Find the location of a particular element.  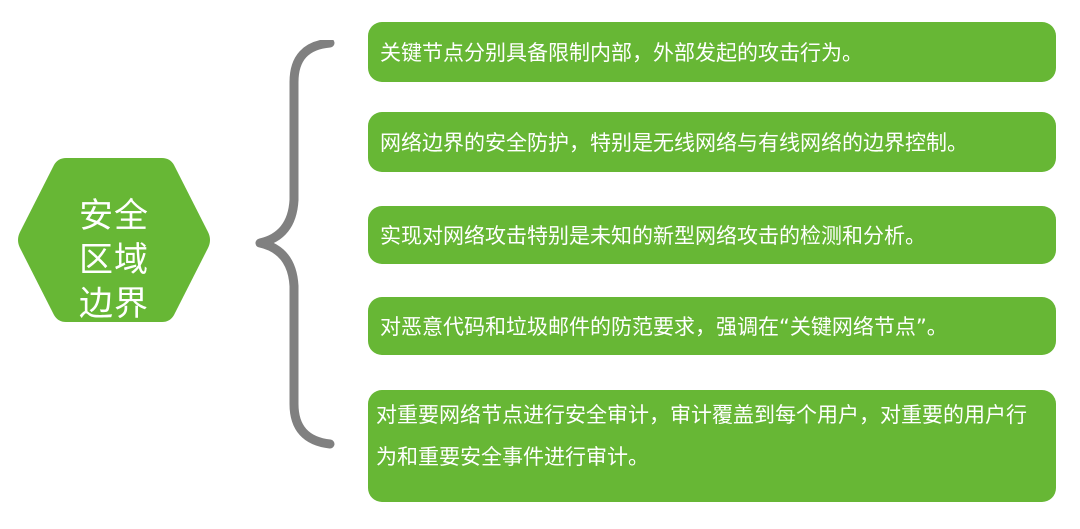

item-box: 网络边界的安全防护，特别是无线网络与有线网络的边界控制。 is located at coordinates (712, 142).